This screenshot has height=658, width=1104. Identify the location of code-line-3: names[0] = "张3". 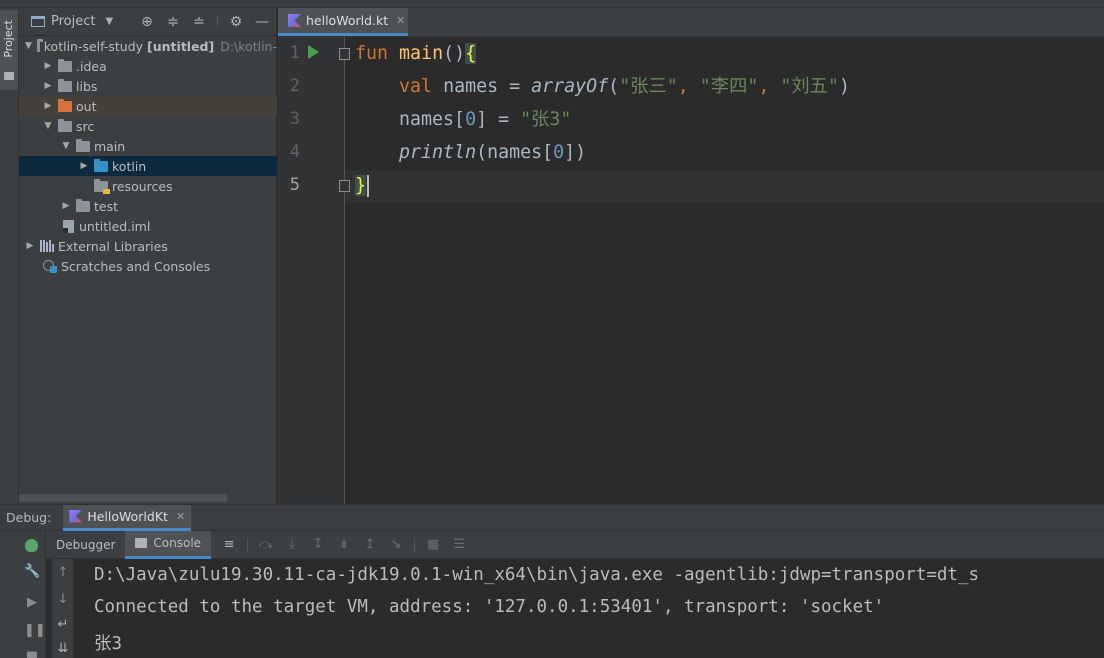
(463, 119).